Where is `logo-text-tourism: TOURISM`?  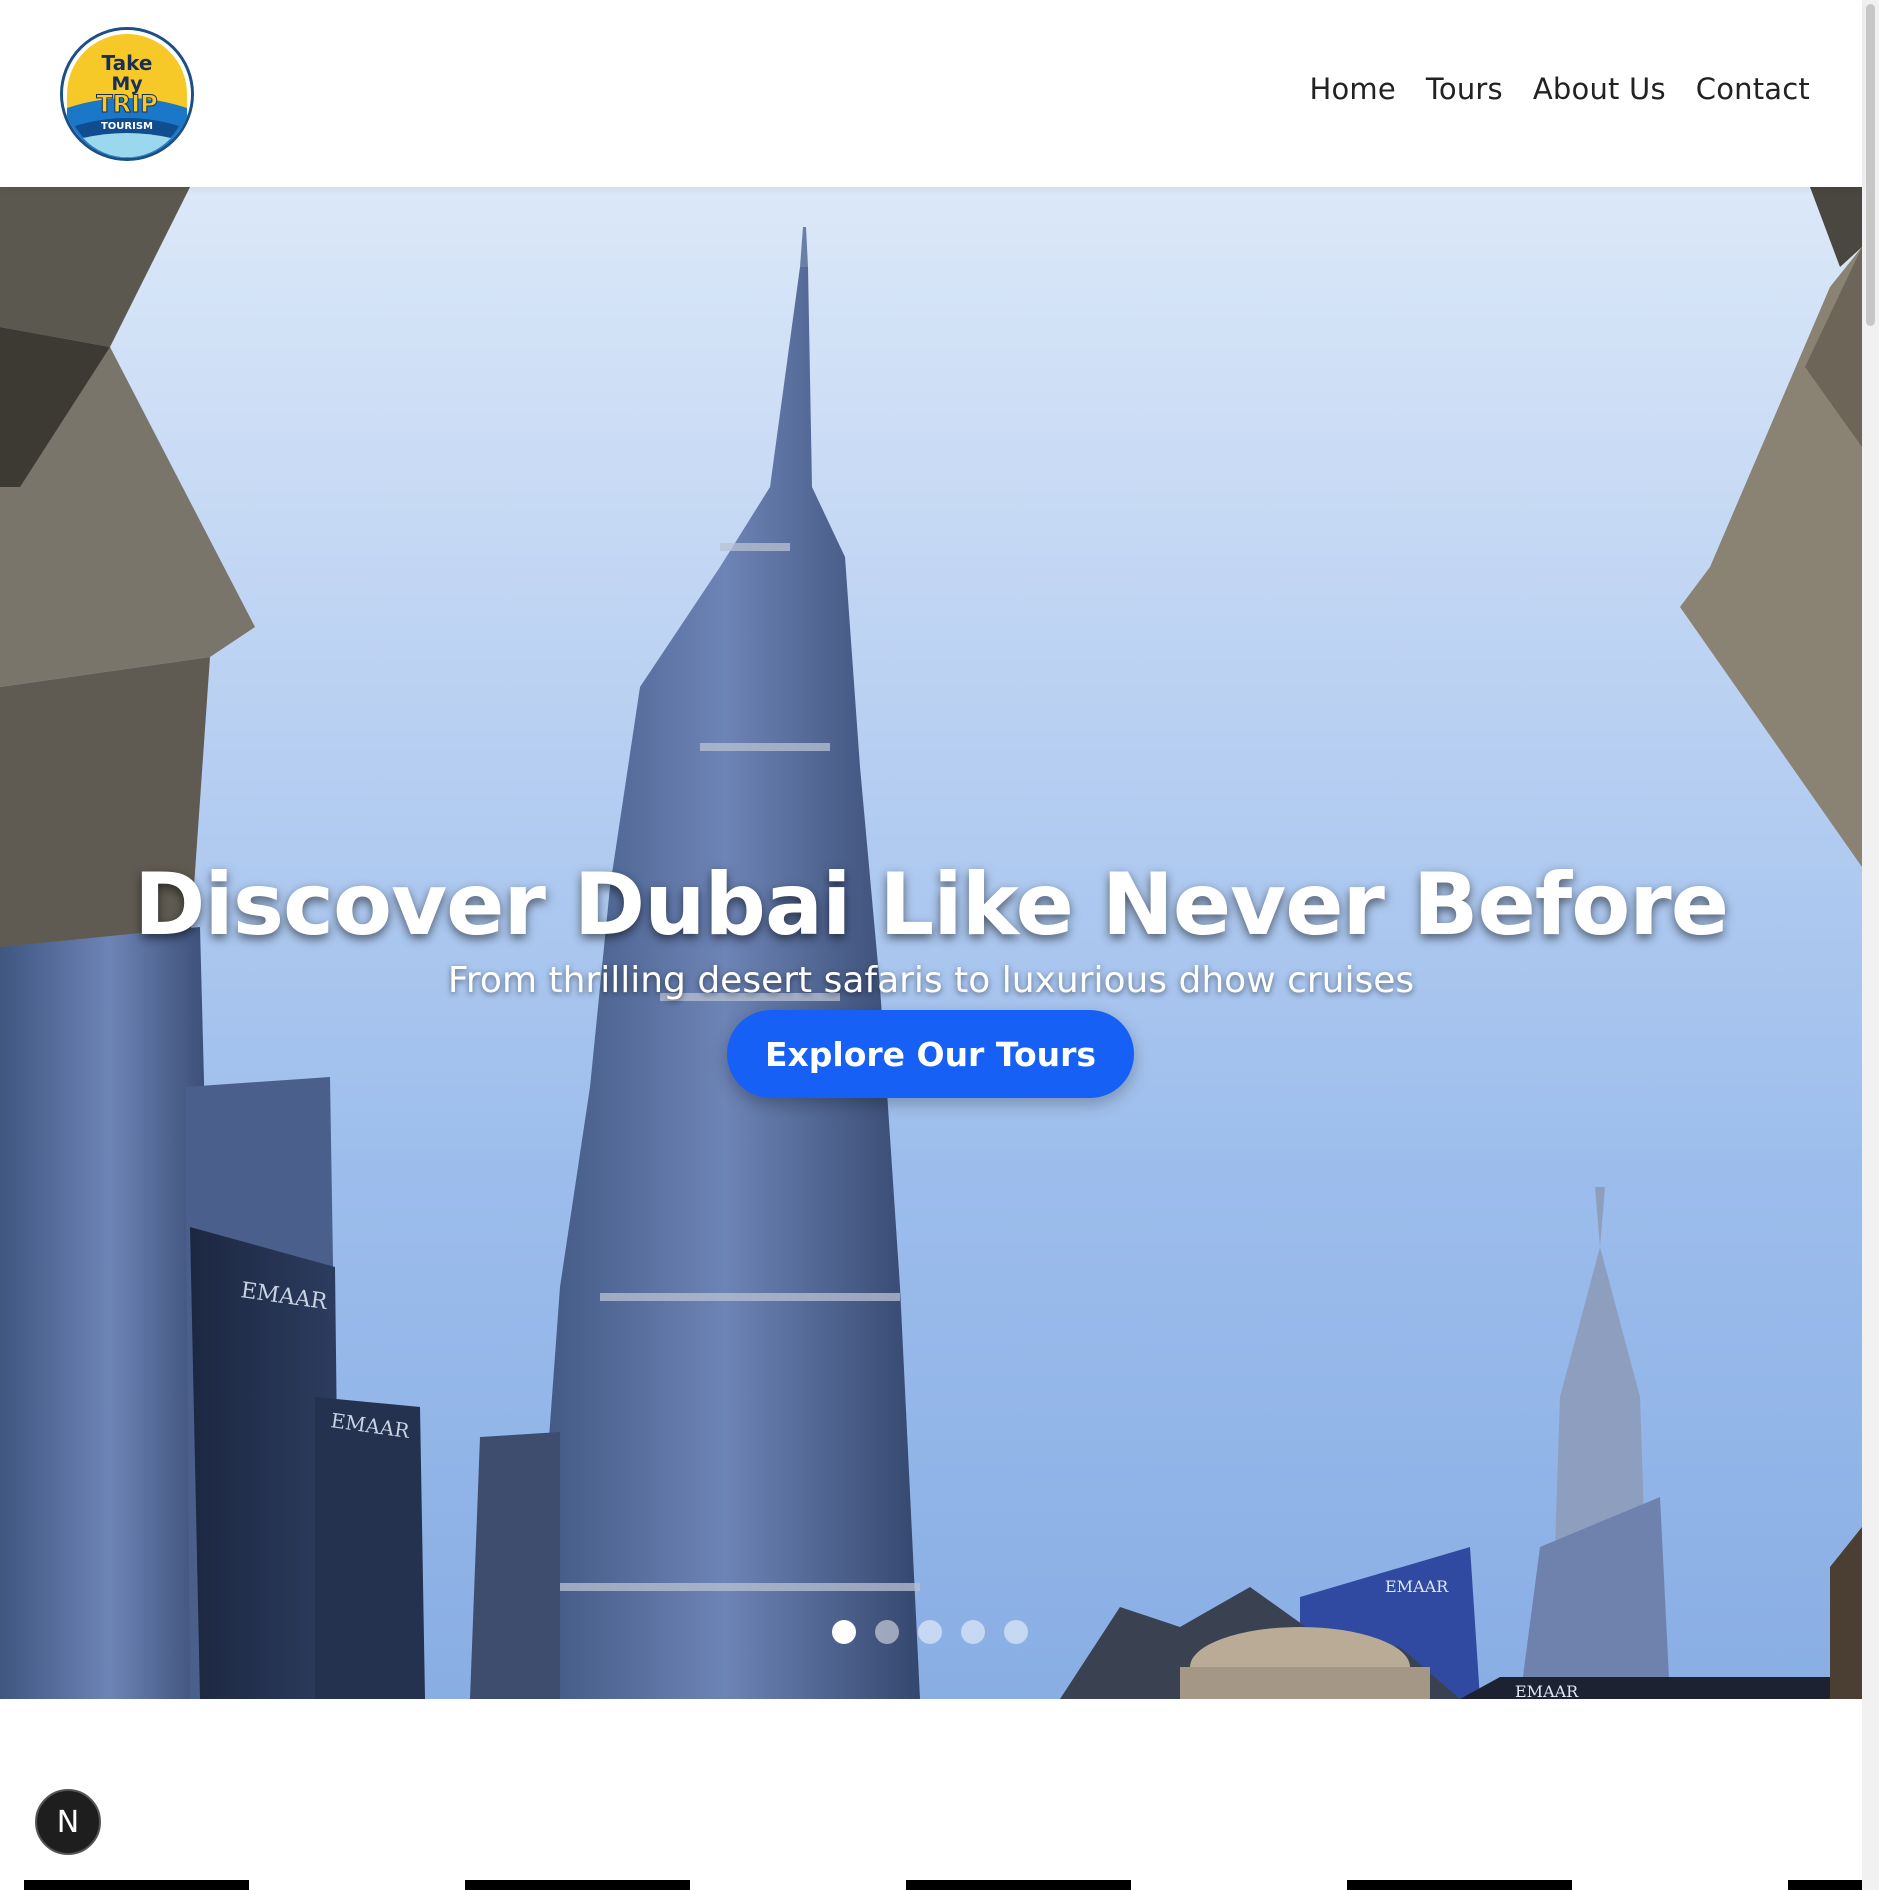
logo-text-tourism: TOURISM is located at coordinates (127, 126).